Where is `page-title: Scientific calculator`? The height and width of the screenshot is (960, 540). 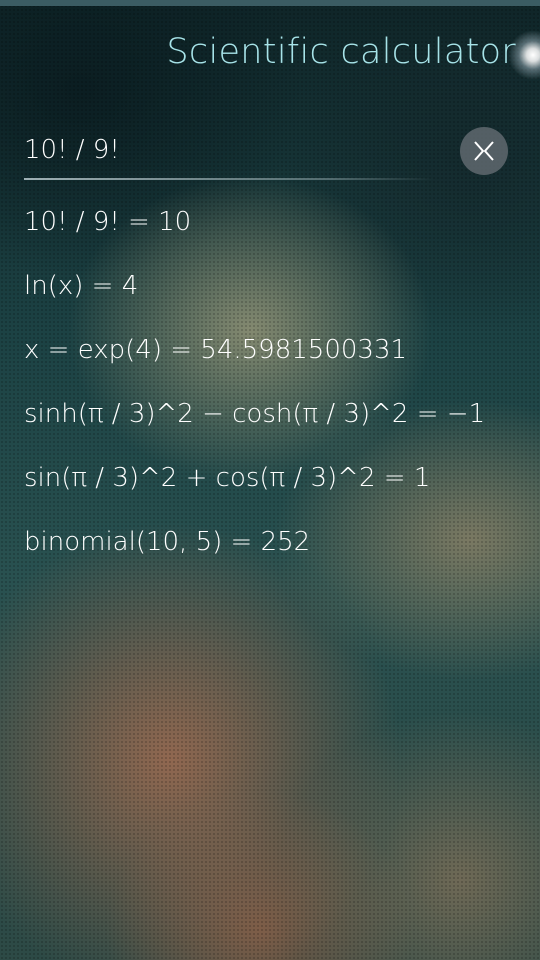
page-title: Scientific calculator is located at coordinates (341, 52).